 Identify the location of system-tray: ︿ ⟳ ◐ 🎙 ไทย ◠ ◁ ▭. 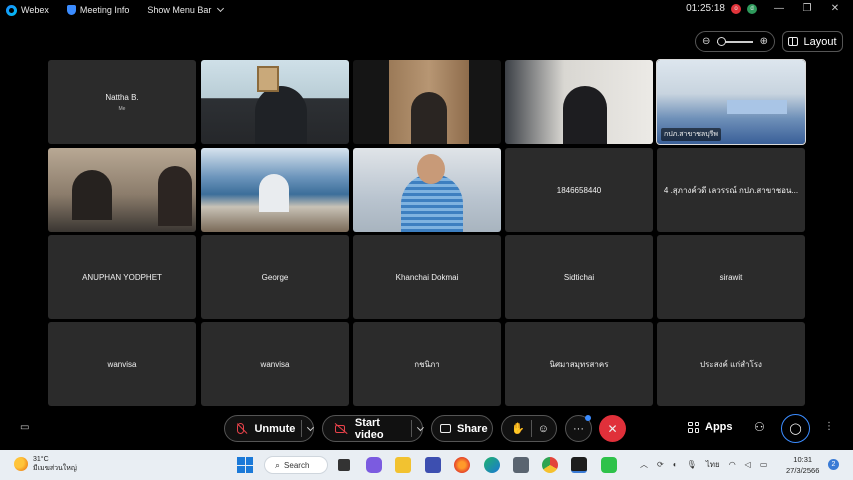
(703, 464).